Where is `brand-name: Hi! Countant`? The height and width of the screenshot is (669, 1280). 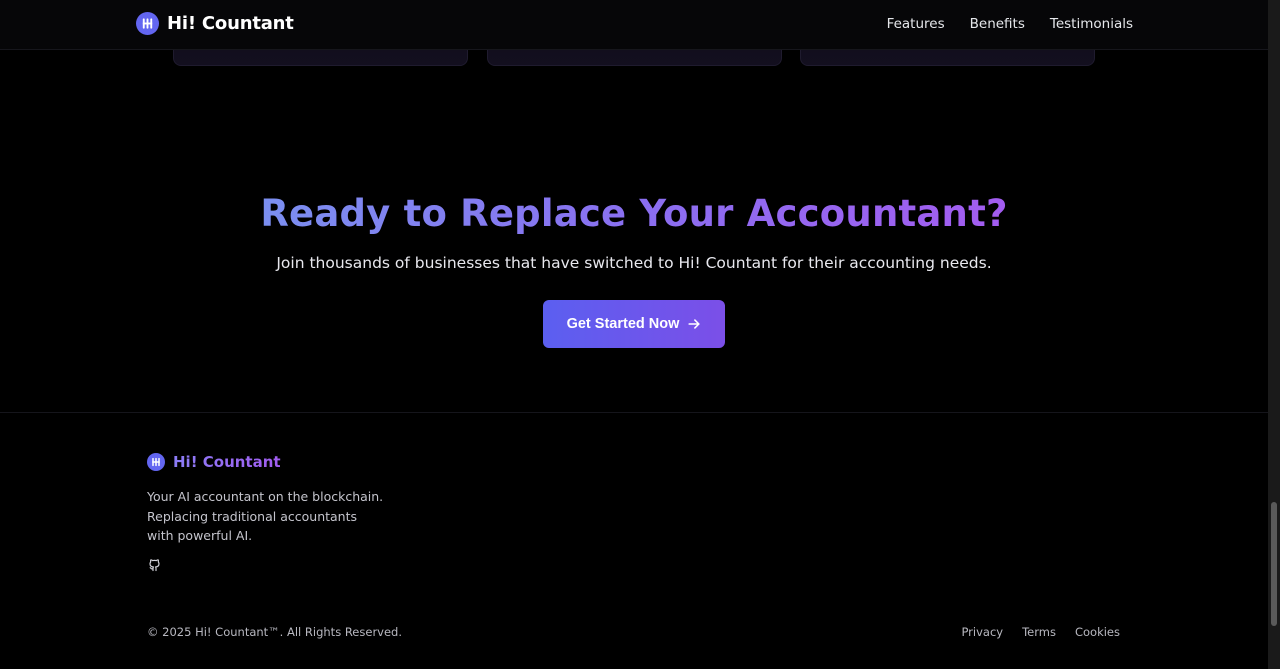 brand-name: Hi! Countant is located at coordinates (230, 23).